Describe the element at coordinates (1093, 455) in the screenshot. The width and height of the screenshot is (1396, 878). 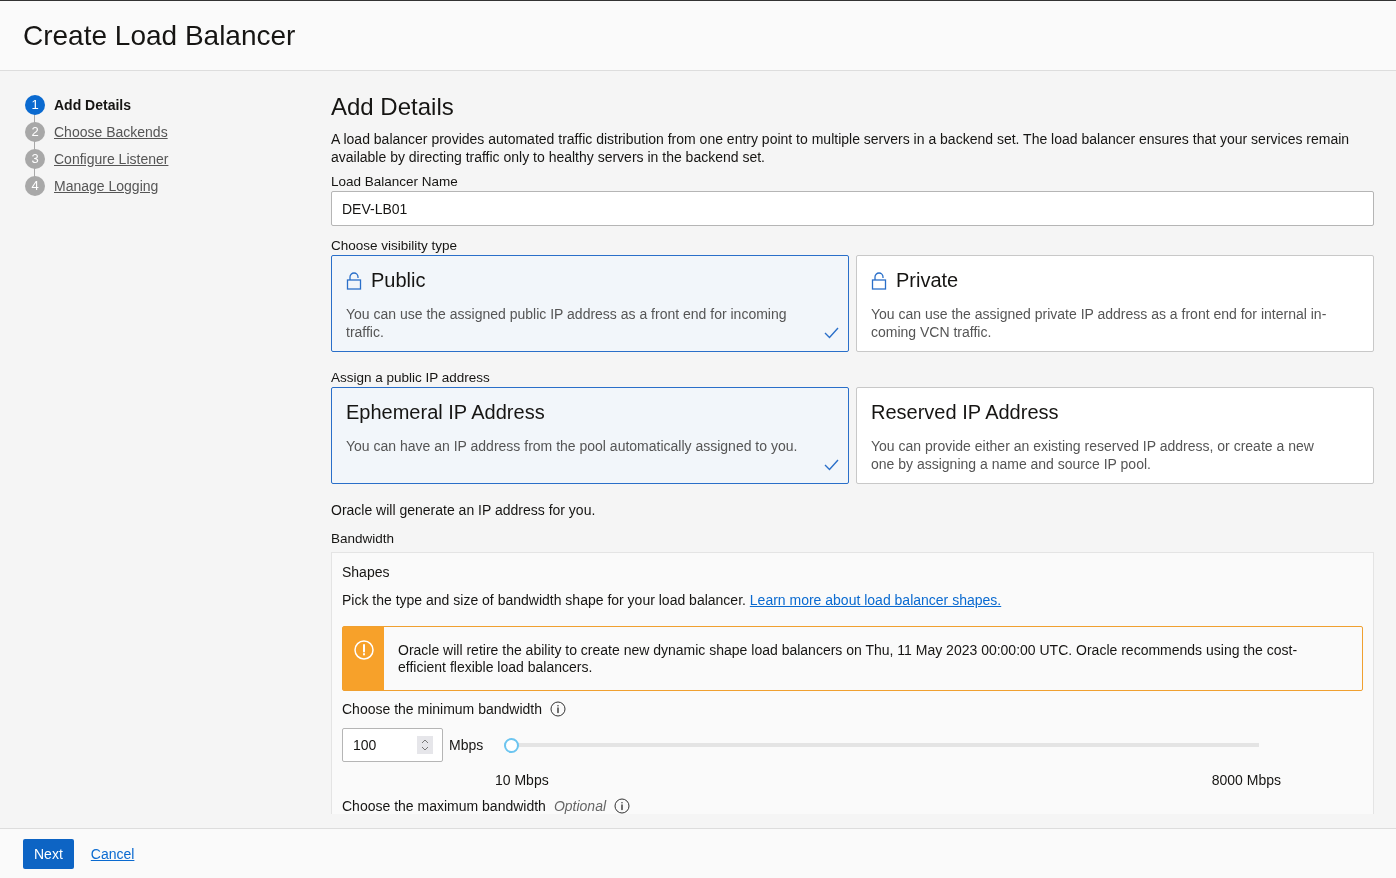
I see `option-description: You can provide either an existing reserved IP address, or create a new one by assigning a name and source IP pool.` at that location.